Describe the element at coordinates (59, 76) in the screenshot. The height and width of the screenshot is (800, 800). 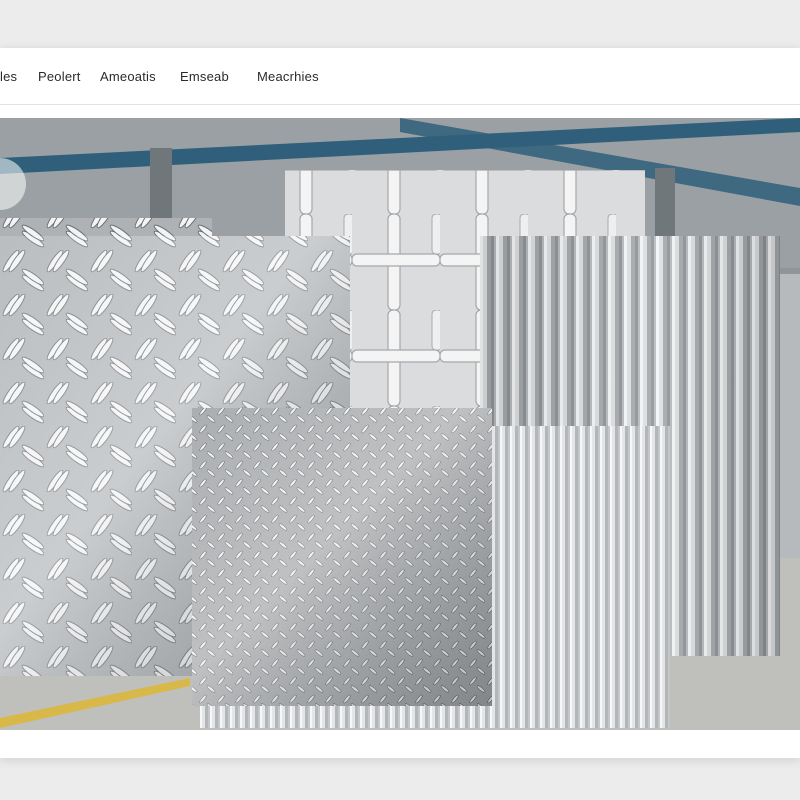
I see `nav-item-2: Peolert` at that location.